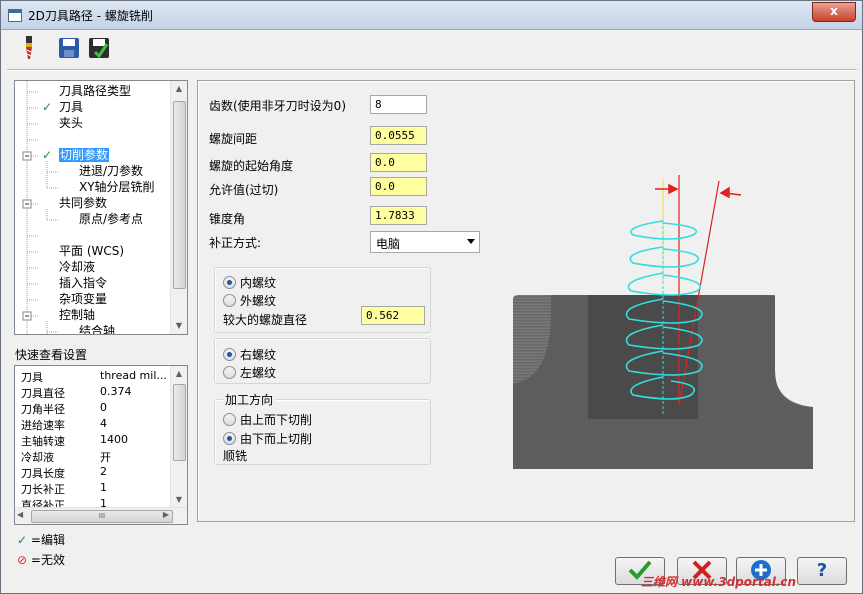  Describe the element at coordinates (398, 135) in the screenshot. I see `pitch-input: 0.0555` at that location.